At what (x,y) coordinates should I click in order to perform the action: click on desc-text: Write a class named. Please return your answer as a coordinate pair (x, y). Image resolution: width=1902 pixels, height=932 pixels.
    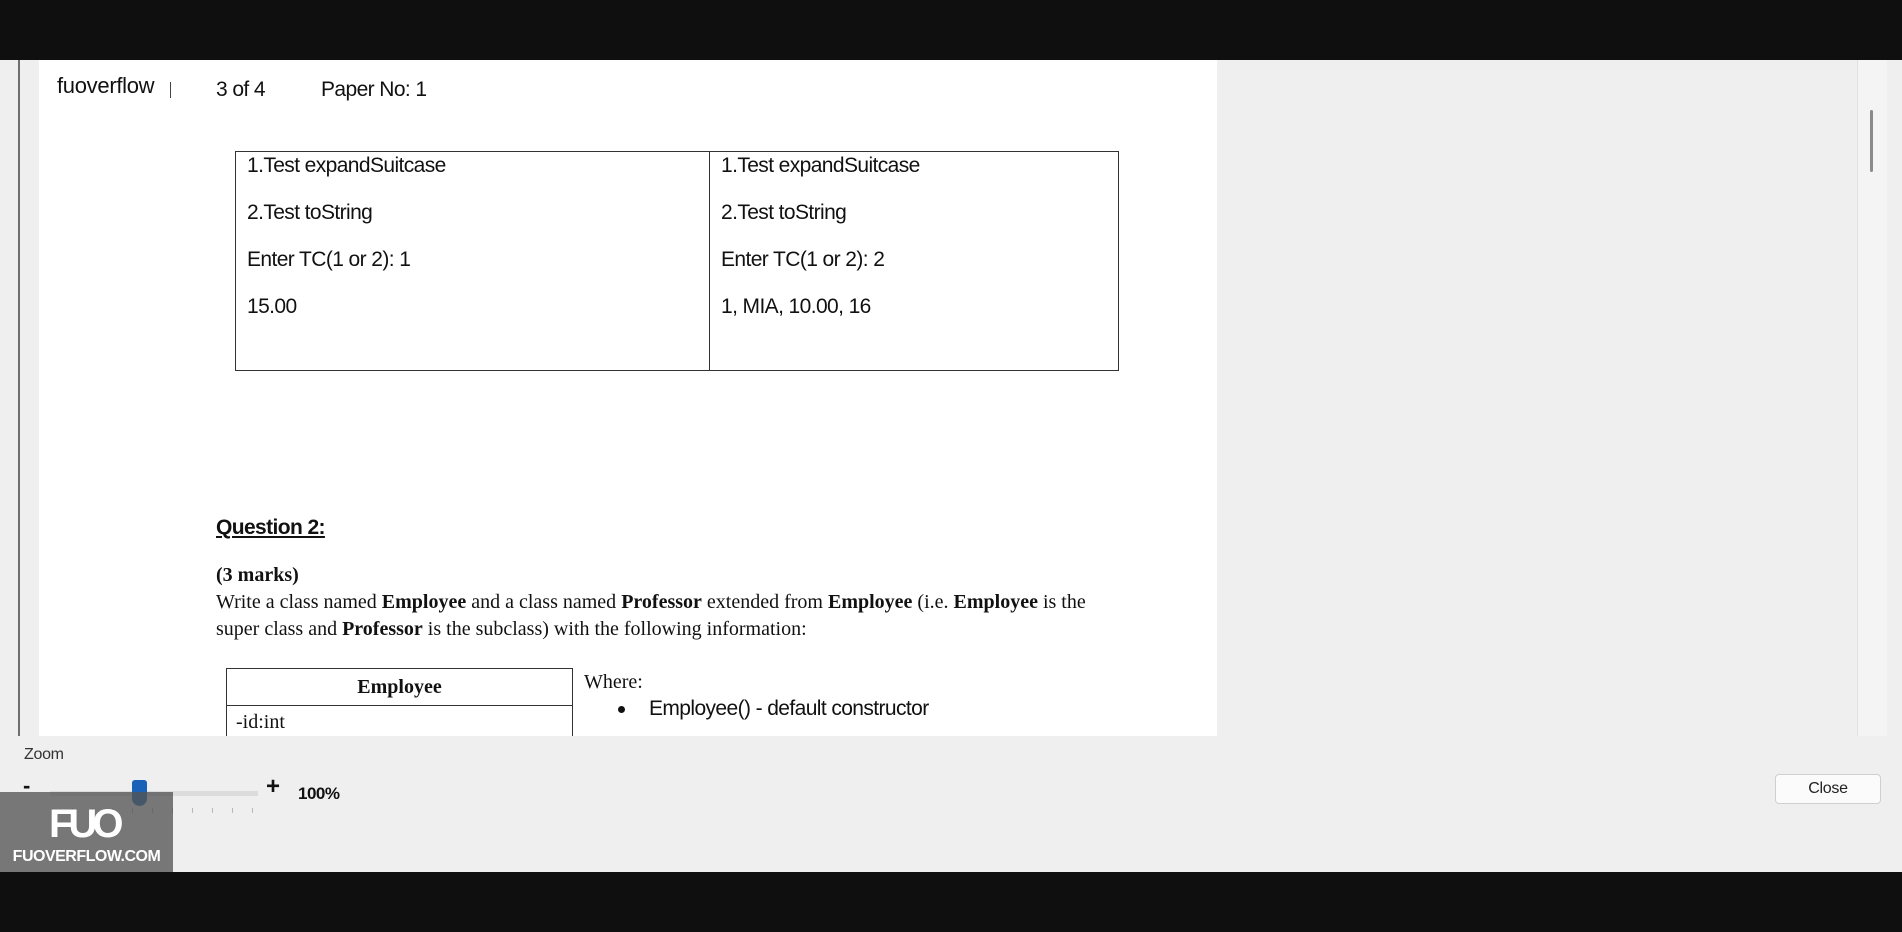
    Looking at the image, I should click on (299, 602).